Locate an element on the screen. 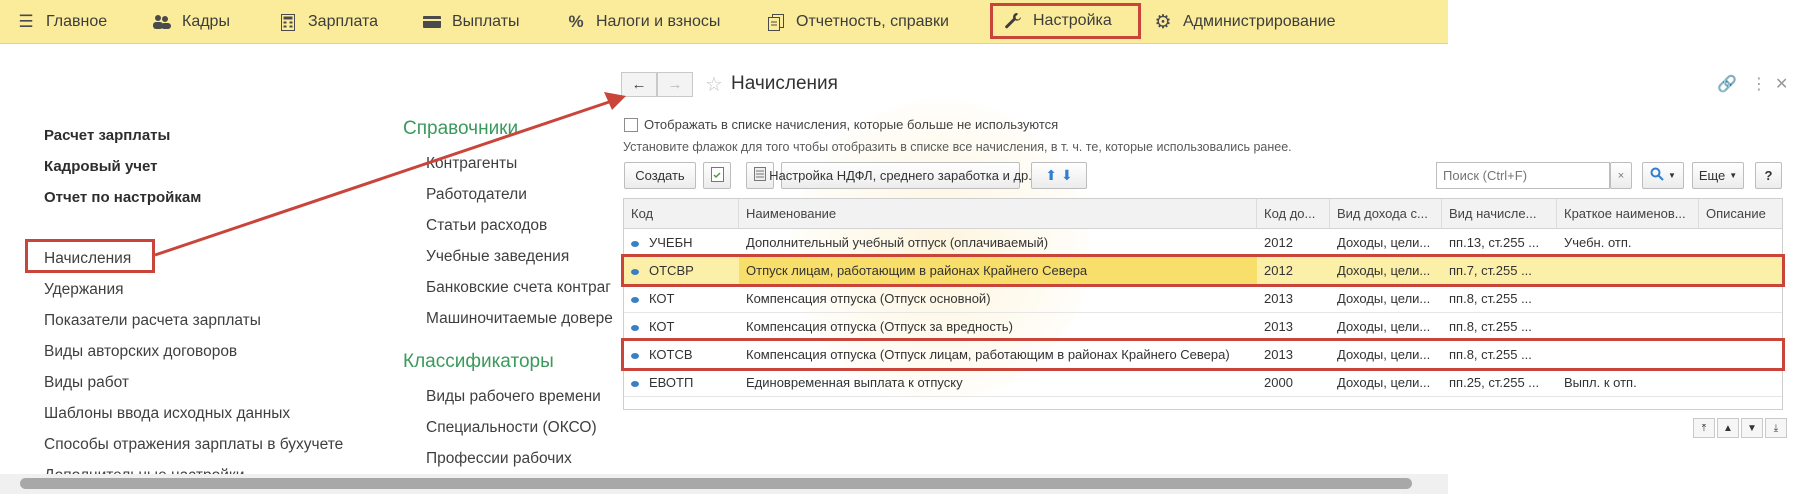 The width and height of the screenshot is (1811, 499). more-vertical-icon: ⋮ is located at coordinates (1759, 84).